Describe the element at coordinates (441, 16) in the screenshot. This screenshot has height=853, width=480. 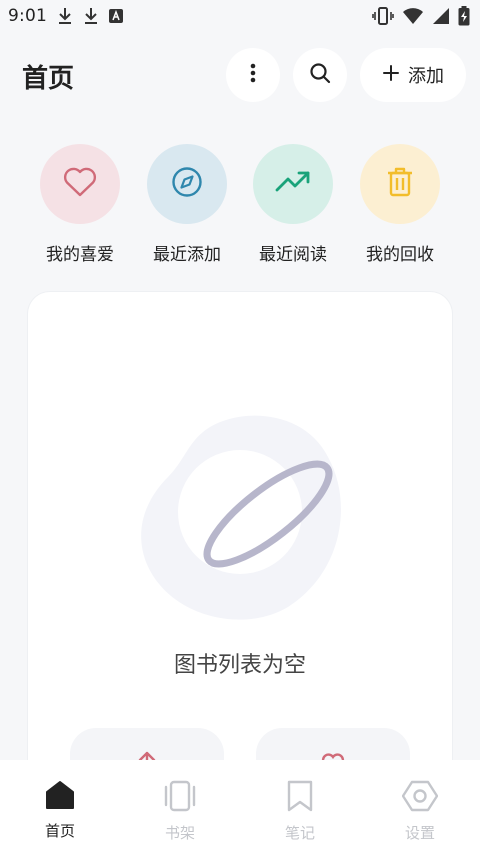
I see `signal-icon` at that location.